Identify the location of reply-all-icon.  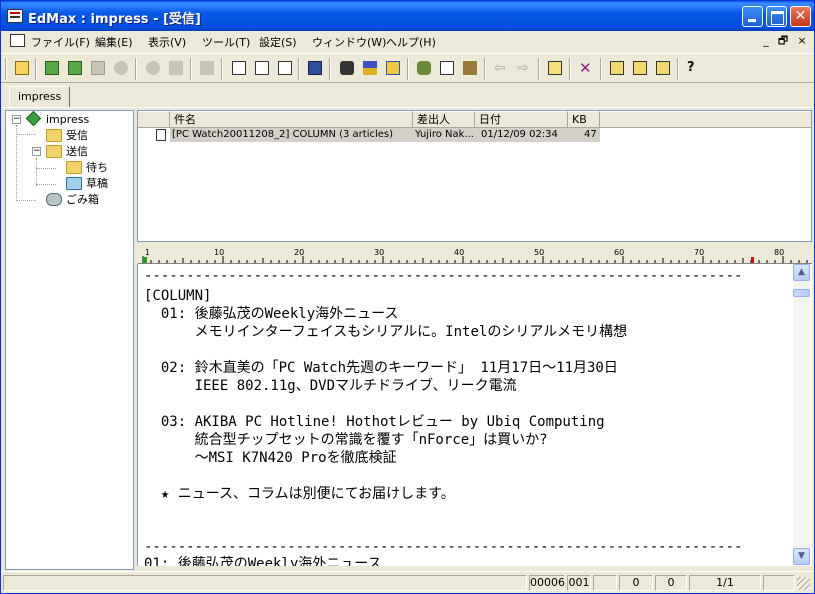
(262, 68).